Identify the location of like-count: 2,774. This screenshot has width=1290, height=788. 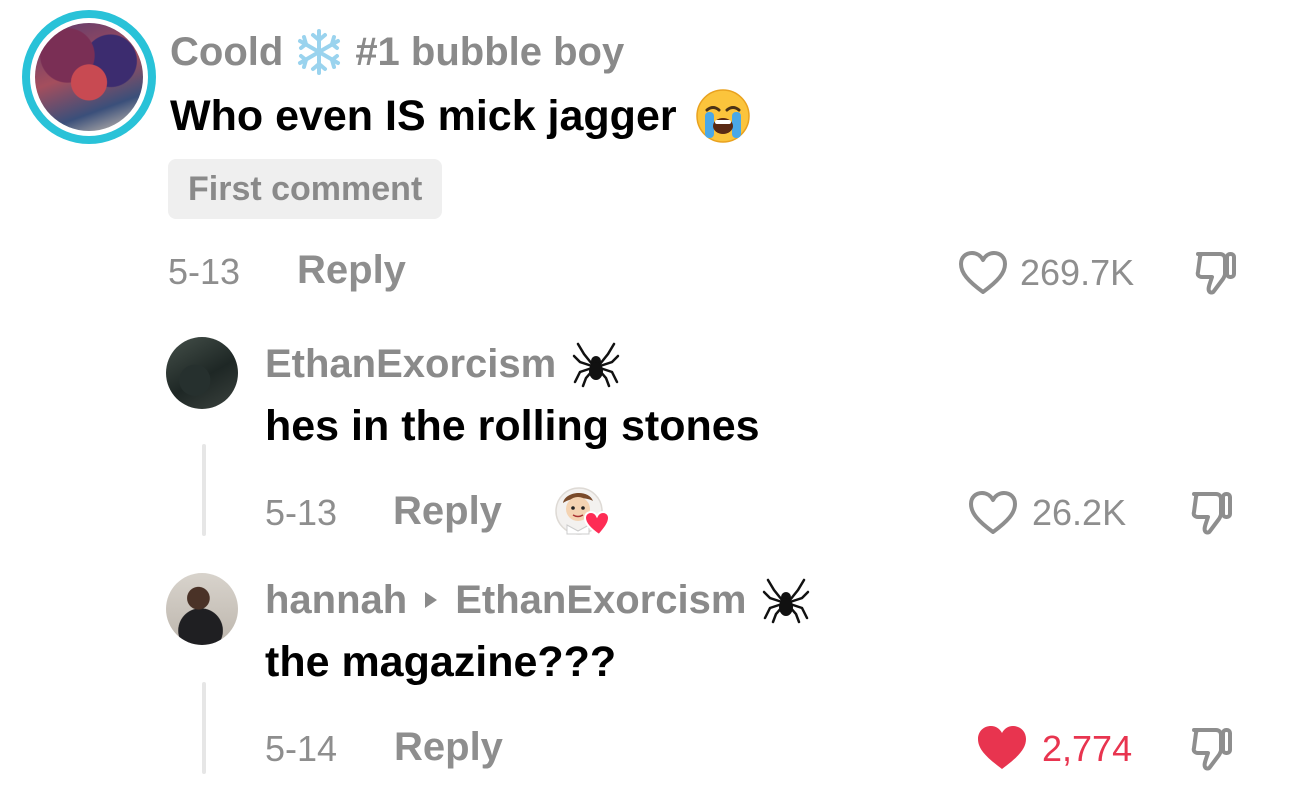
(1087, 748).